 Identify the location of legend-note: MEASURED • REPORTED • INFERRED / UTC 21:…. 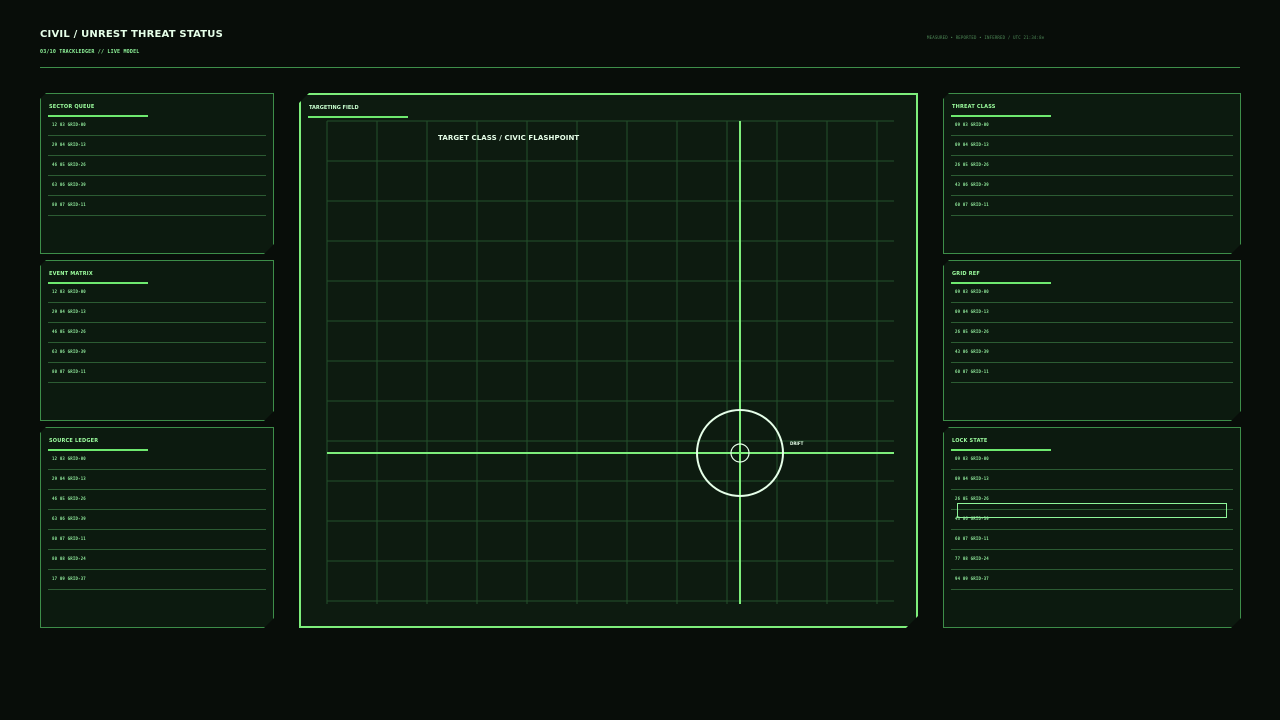
(986, 37).